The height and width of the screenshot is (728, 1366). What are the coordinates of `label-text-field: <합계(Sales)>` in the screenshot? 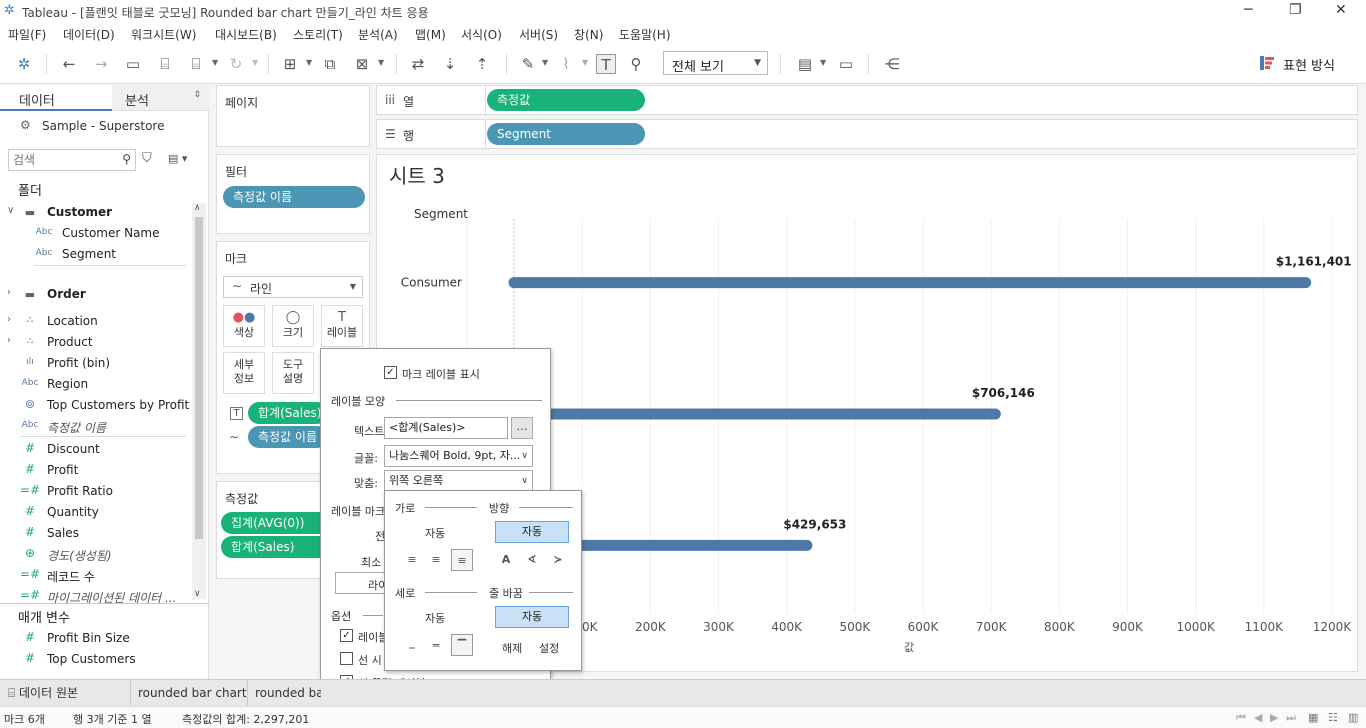 It's located at (446, 428).